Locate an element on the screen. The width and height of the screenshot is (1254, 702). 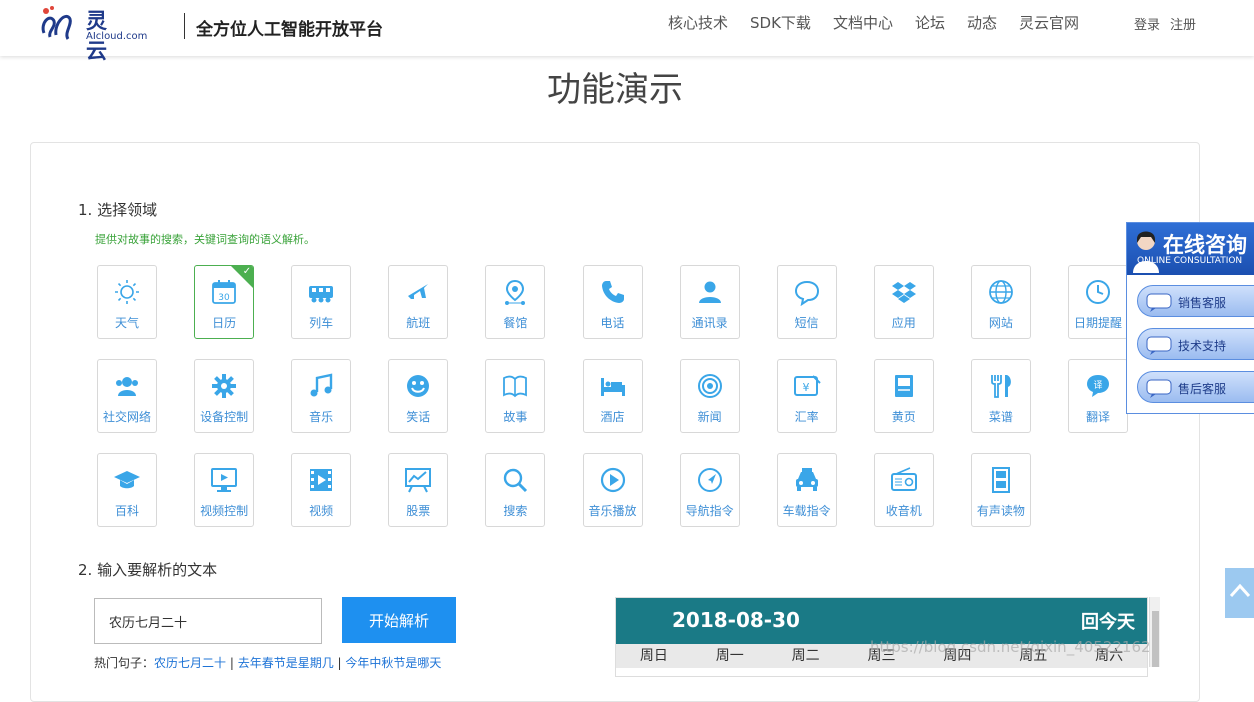
domain-tile: 短信 is located at coordinates (806, 302).